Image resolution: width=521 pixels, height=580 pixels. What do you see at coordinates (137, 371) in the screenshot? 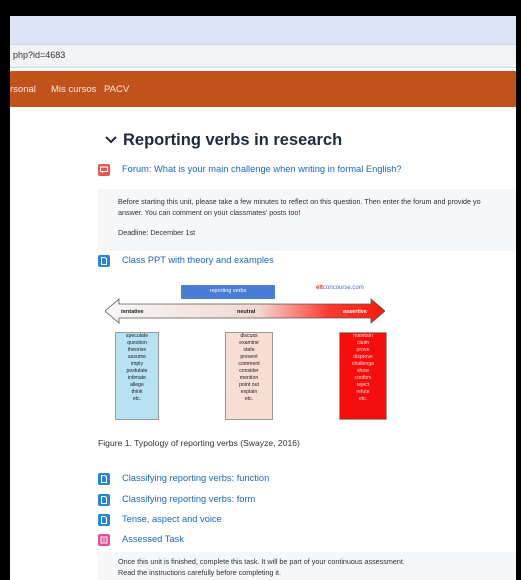
I see `verb-word: postulate` at bounding box center [137, 371].